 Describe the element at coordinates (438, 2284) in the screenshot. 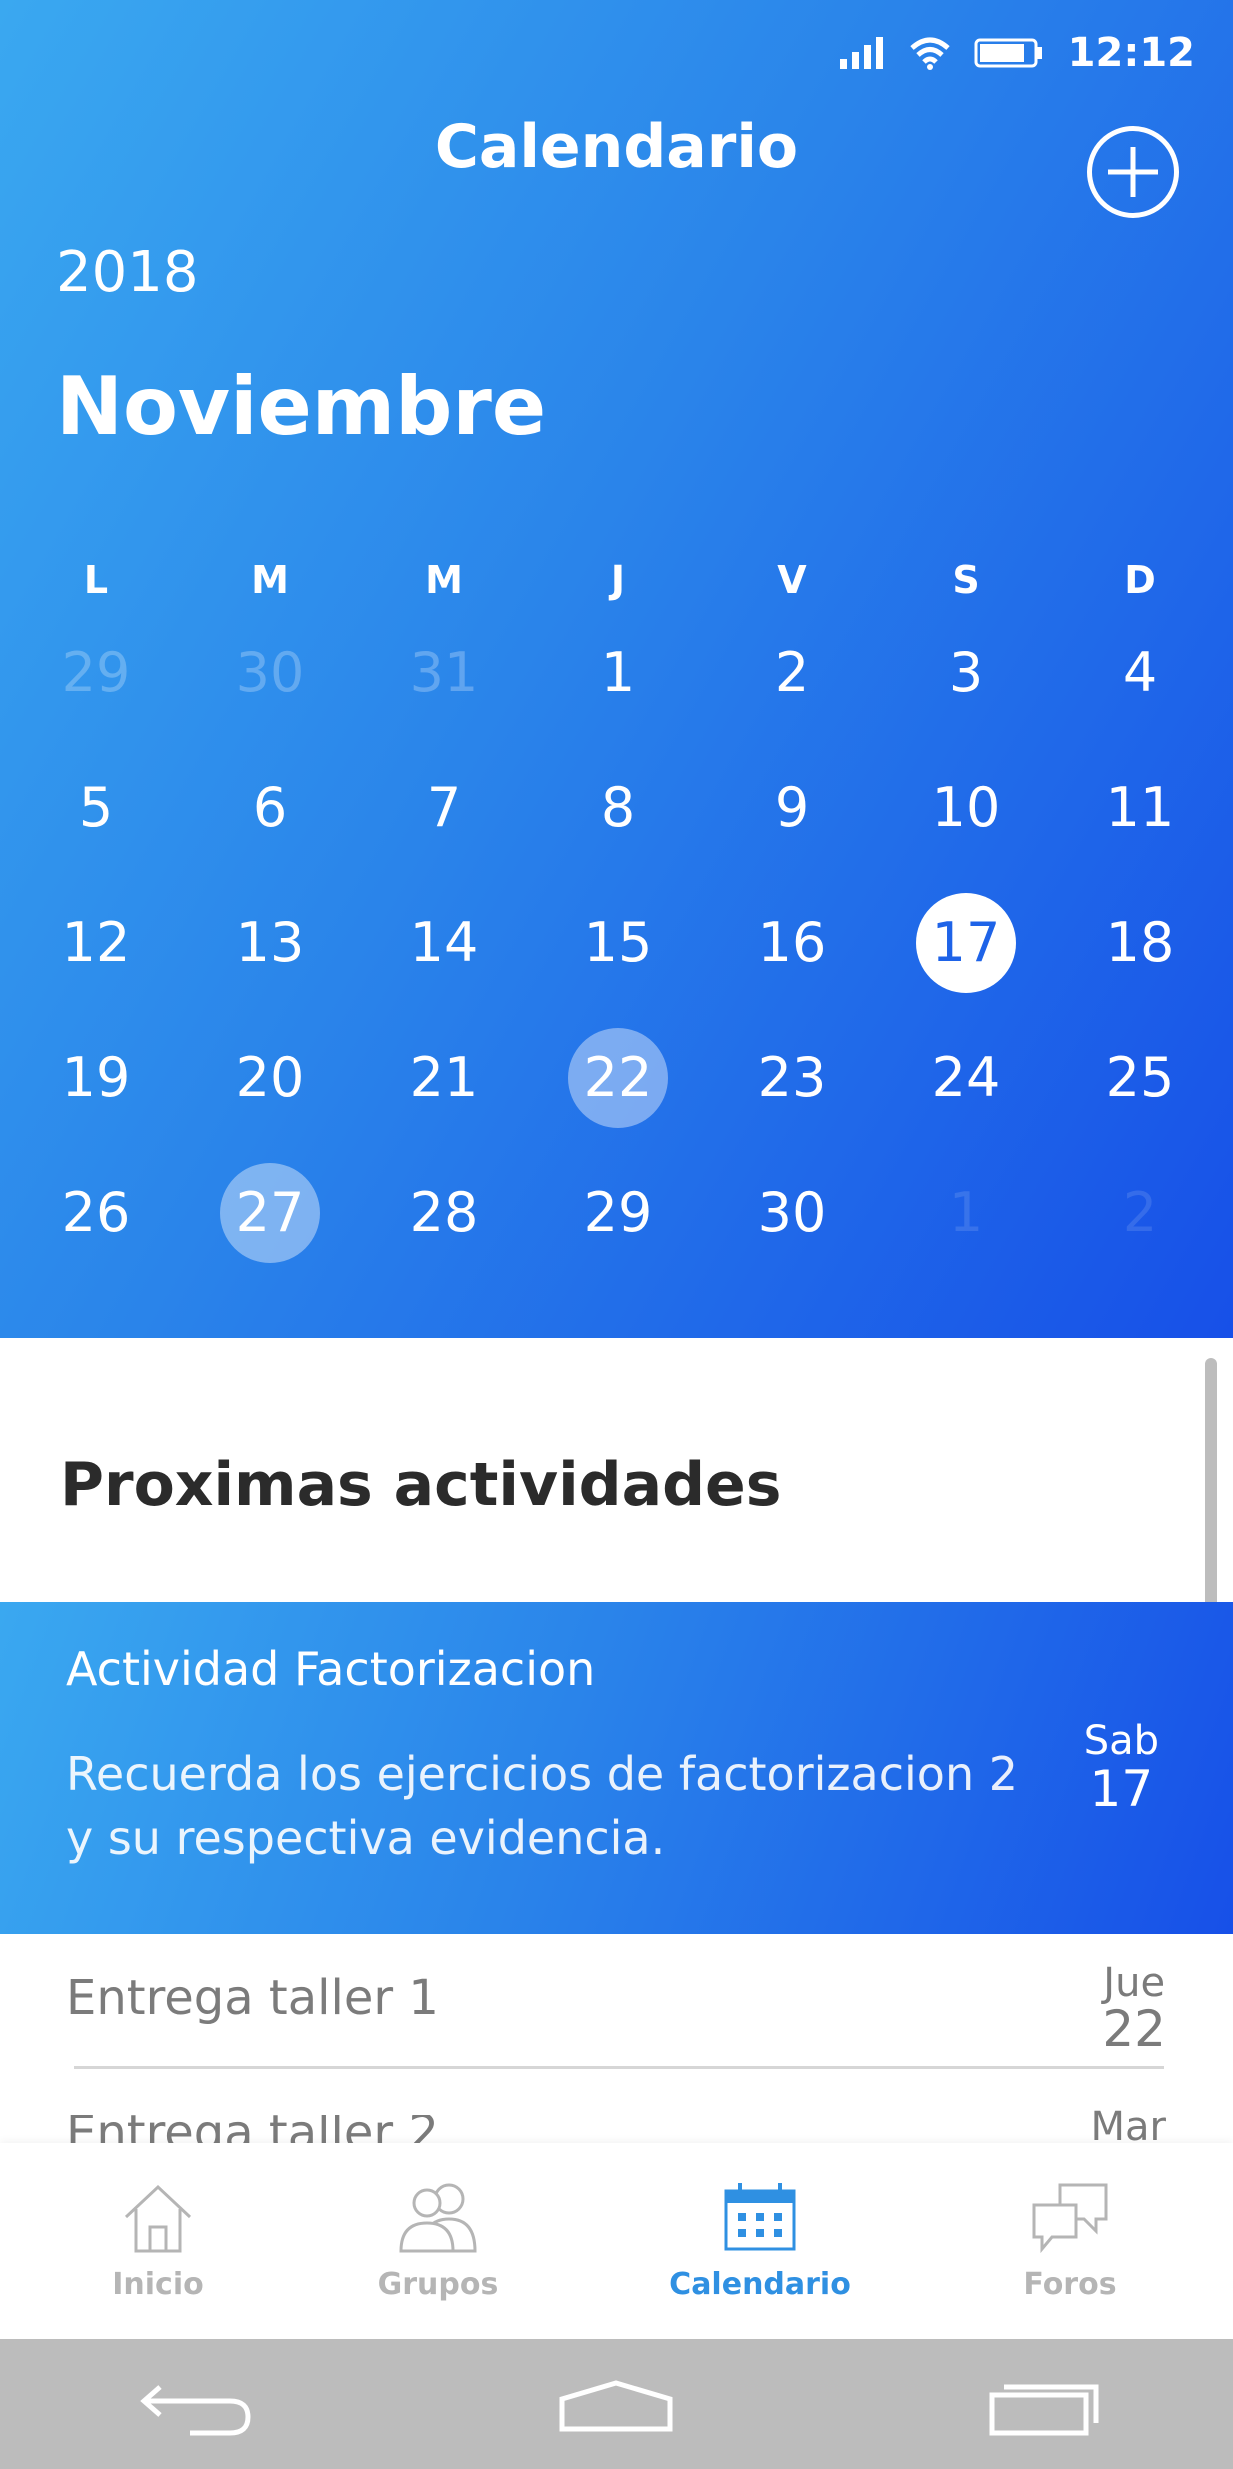

I see `tab-label: Grupos` at that location.